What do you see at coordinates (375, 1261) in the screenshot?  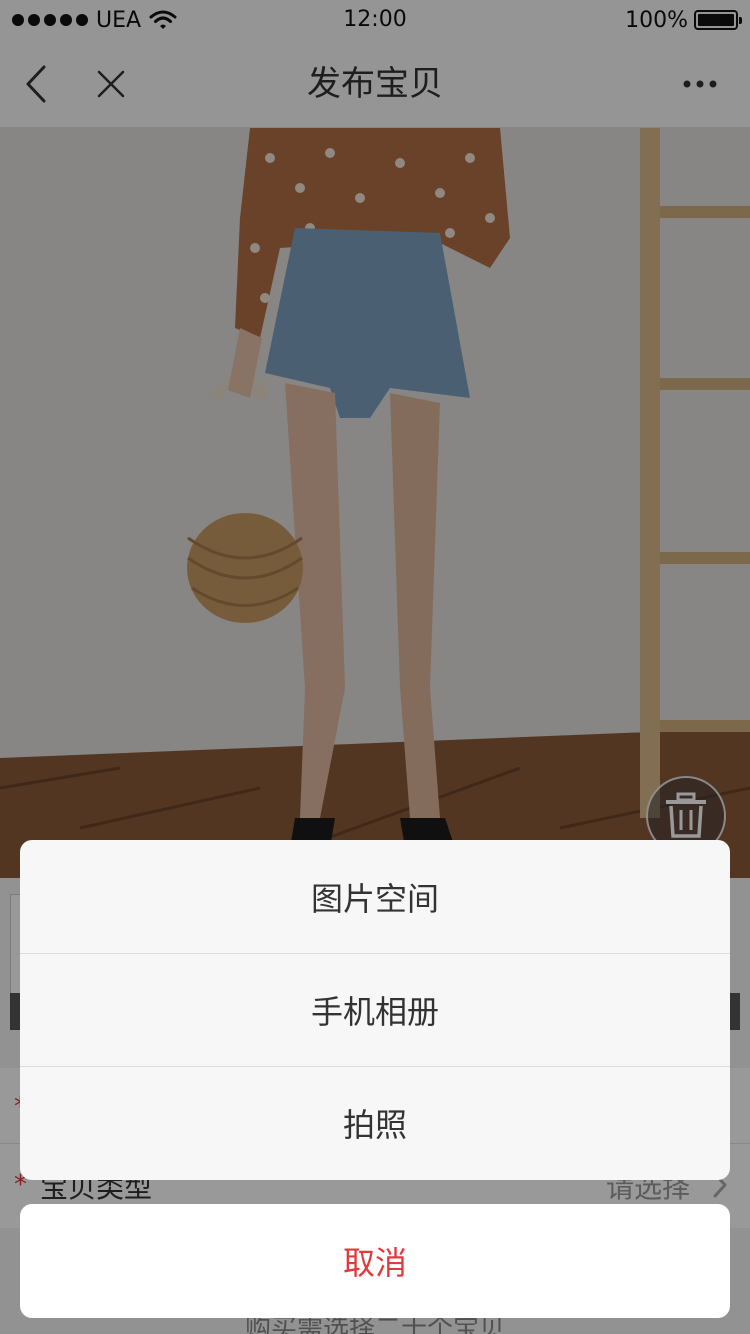 I see `cancel-button: 取消` at bounding box center [375, 1261].